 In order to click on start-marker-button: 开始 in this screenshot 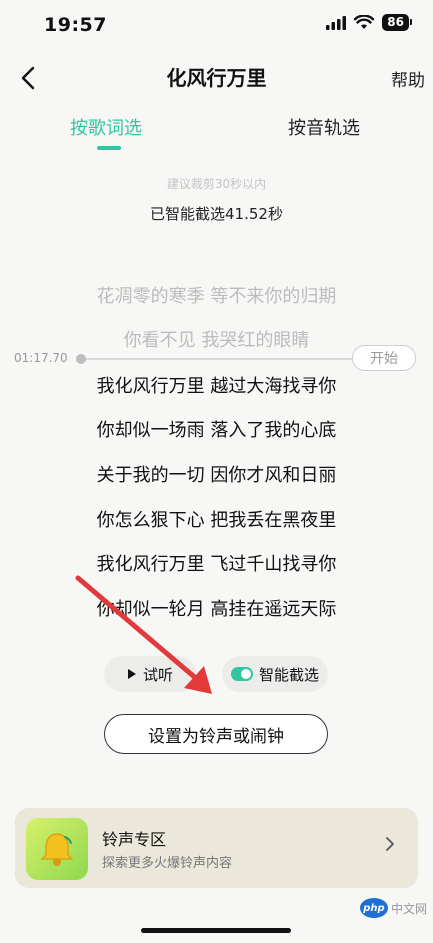, I will do `click(384, 358)`.